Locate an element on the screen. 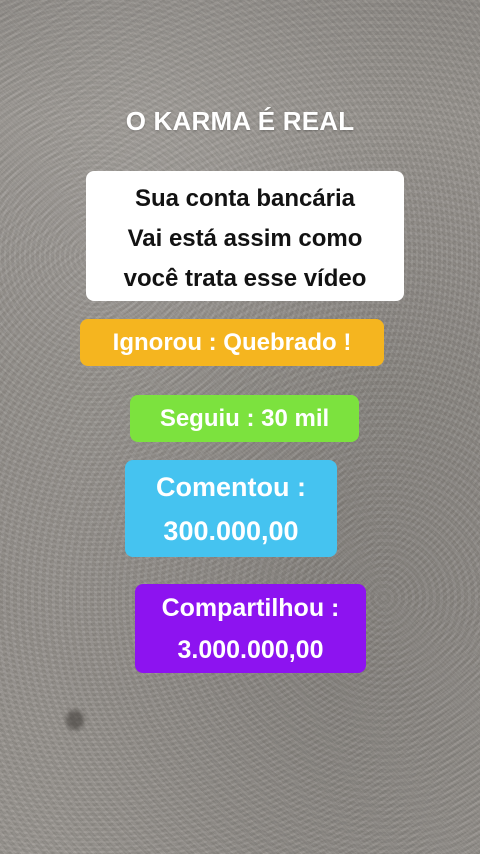 The image size is (480, 854). outcome-shared-label: Compartilhou : 3.000.000,00 is located at coordinates (250, 628).